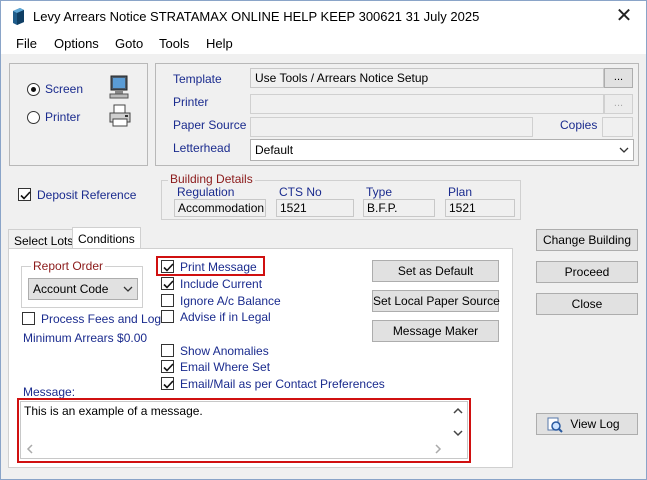 This screenshot has width=647, height=480. What do you see at coordinates (120, 115) in the screenshot?
I see `printer-icon` at bounding box center [120, 115].